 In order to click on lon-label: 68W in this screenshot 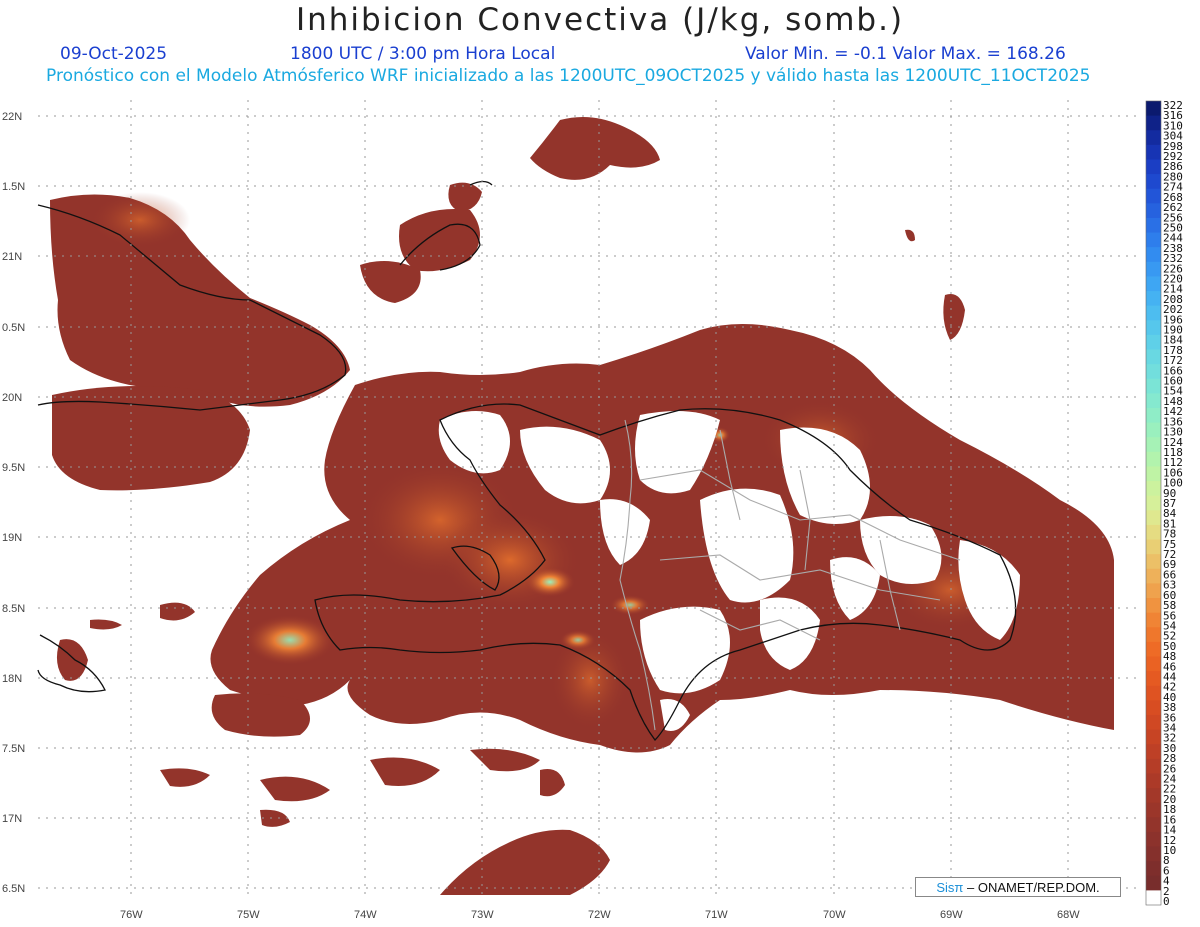, I will do `click(1068, 915)`.